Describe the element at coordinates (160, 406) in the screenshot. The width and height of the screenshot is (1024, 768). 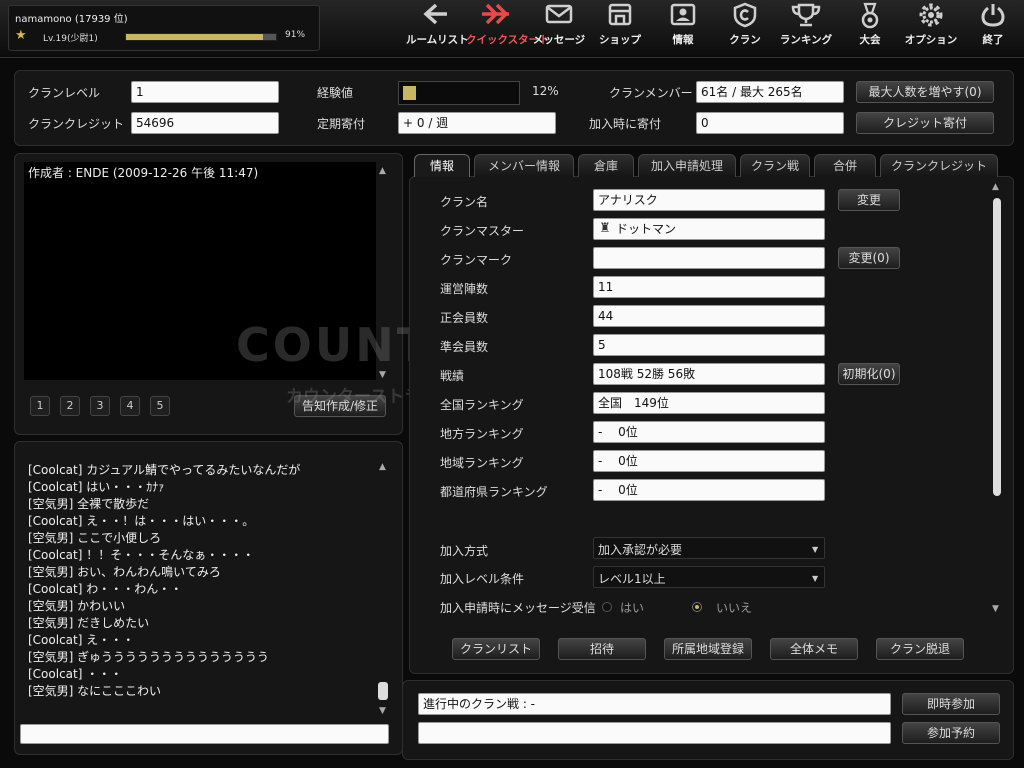
I see `notice-page-5: 5` at that location.